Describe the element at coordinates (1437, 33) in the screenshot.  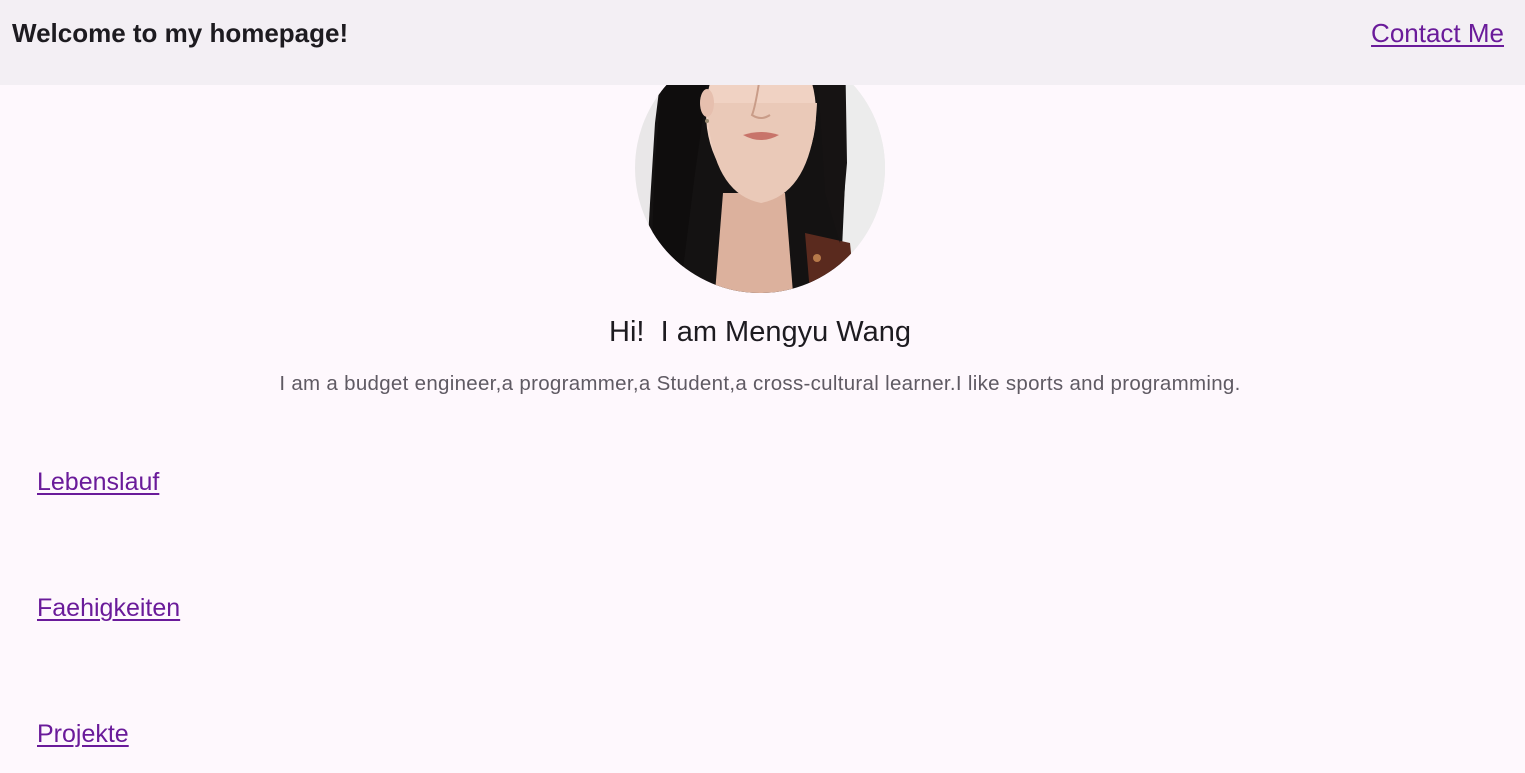
I see `contact-me-link: Contact Me` at that location.